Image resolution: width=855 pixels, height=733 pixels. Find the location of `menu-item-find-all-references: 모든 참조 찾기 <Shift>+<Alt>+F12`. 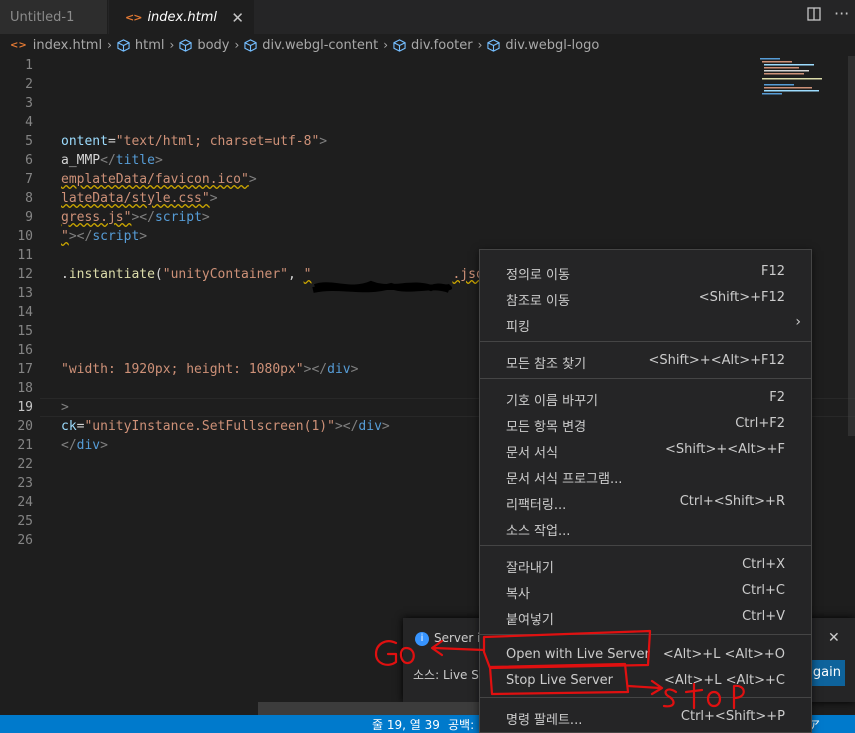

menu-item-find-all-references: 모든 참조 찾기 <Shift>+<Alt>+F12 is located at coordinates (645, 360).